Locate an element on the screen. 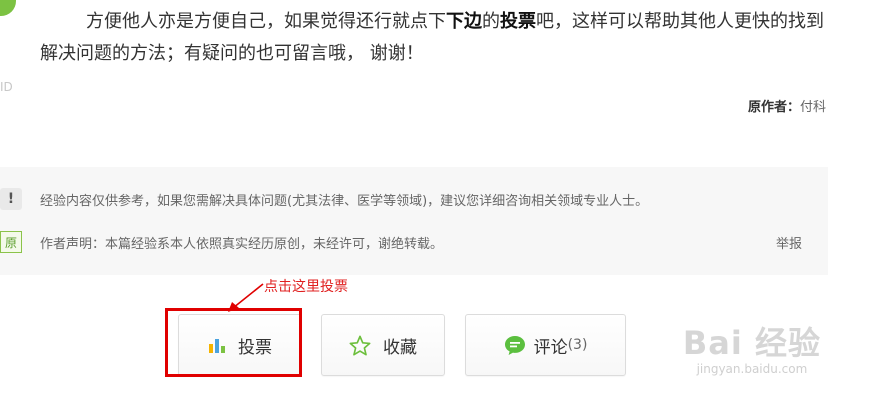 The image size is (871, 413). vote-highlight-box is located at coordinates (233, 342).